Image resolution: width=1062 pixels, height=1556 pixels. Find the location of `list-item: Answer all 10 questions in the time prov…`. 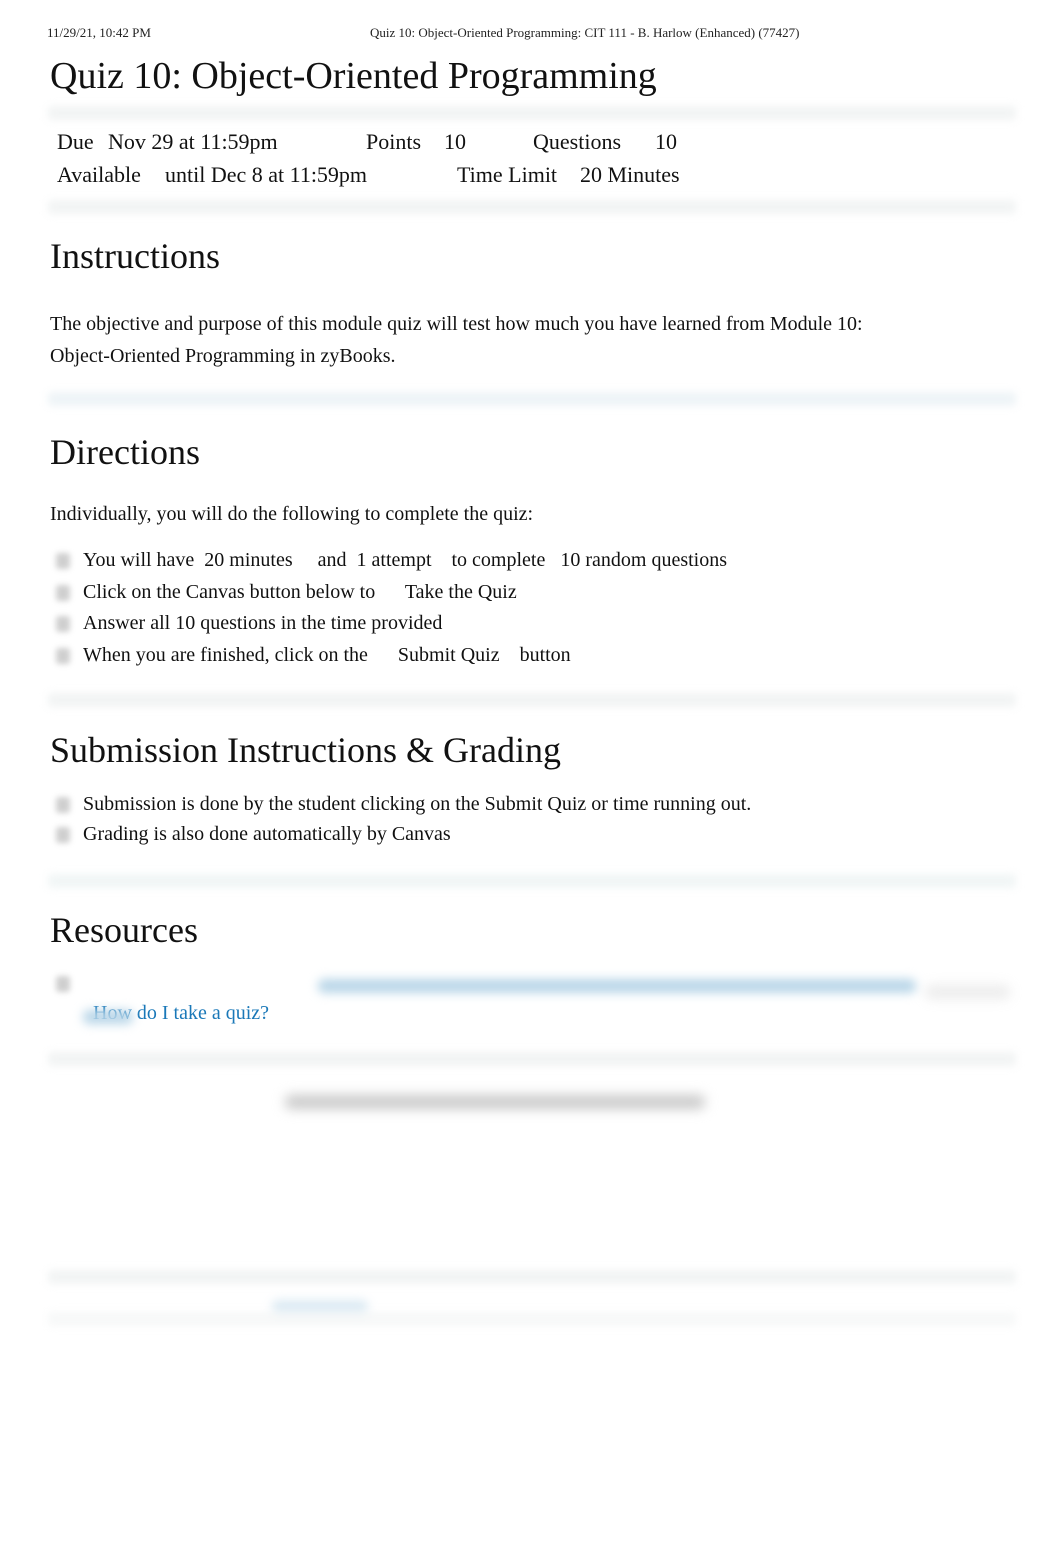

list-item: Answer all 10 questions in the time prov… is located at coordinates (263, 623).